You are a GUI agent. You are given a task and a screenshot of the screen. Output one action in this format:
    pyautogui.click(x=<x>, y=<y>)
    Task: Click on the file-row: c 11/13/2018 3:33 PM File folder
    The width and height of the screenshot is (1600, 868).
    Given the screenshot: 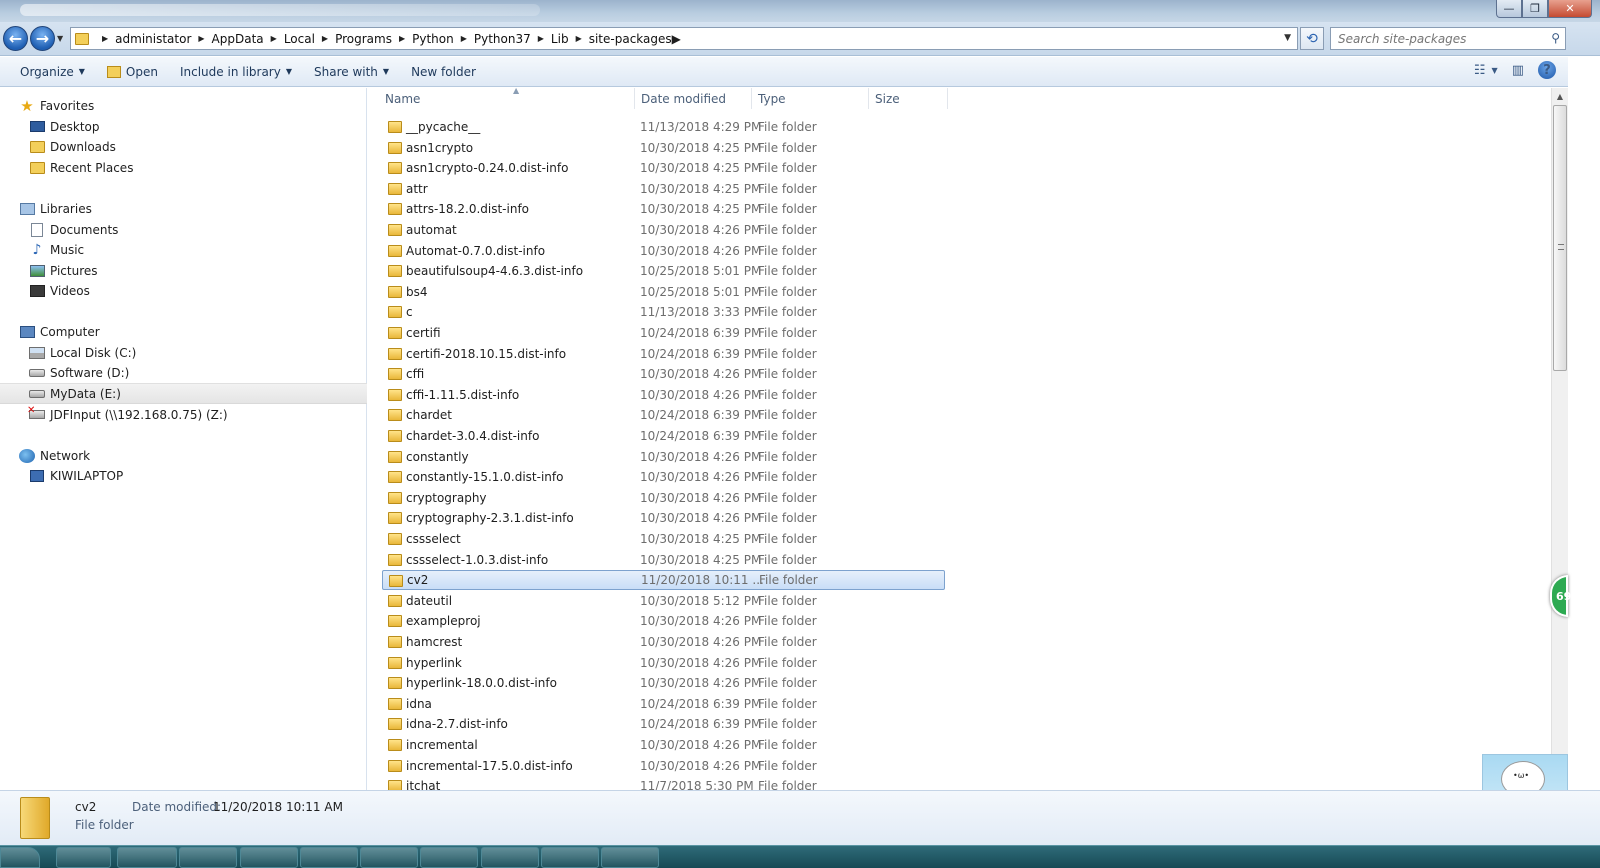 What is the action you would take?
    pyautogui.click(x=663, y=312)
    